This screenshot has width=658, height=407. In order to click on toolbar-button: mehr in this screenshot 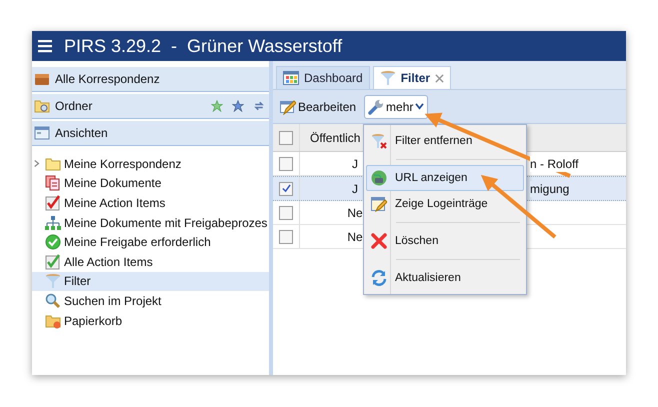, I will do `click(396, 106)`.